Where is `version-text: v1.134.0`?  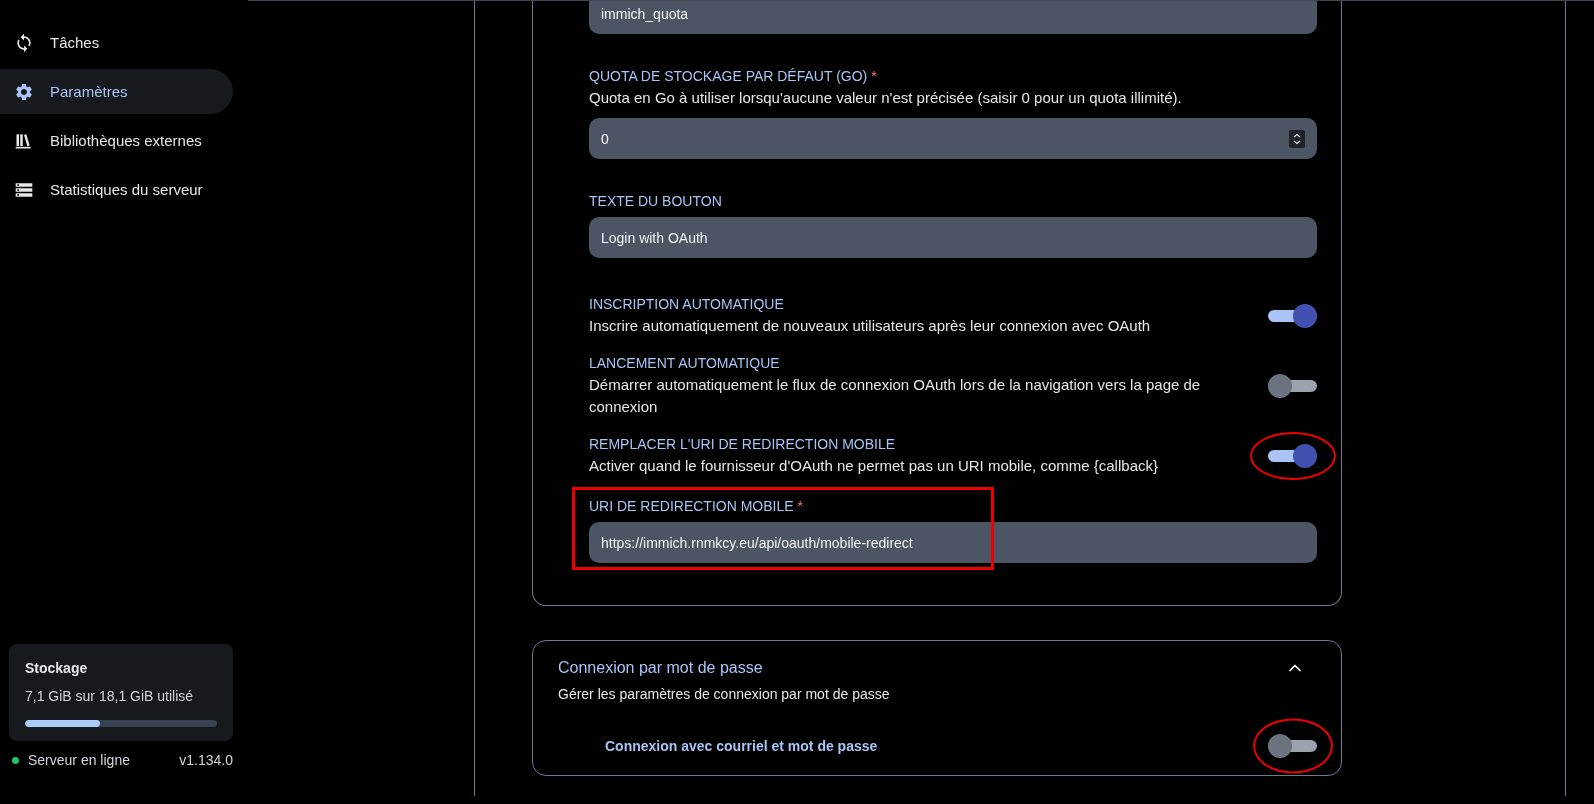
version-text: v1.134.0 is located at coordinates (206, 760).